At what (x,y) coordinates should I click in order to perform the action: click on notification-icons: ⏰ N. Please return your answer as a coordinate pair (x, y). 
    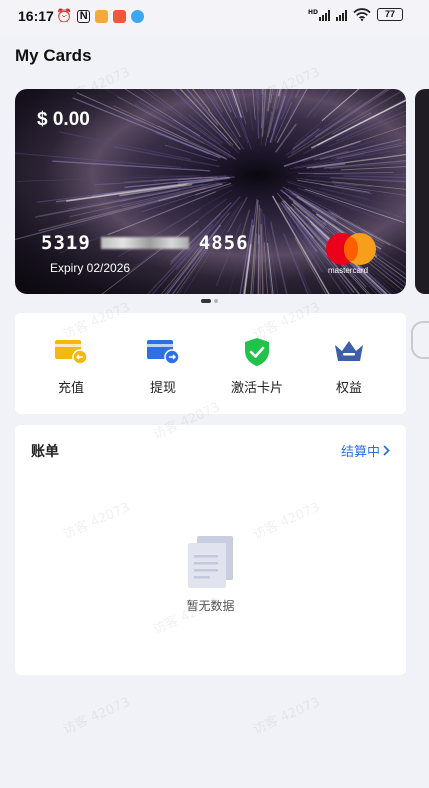
    Looking at the image, I should click on (100, 16).